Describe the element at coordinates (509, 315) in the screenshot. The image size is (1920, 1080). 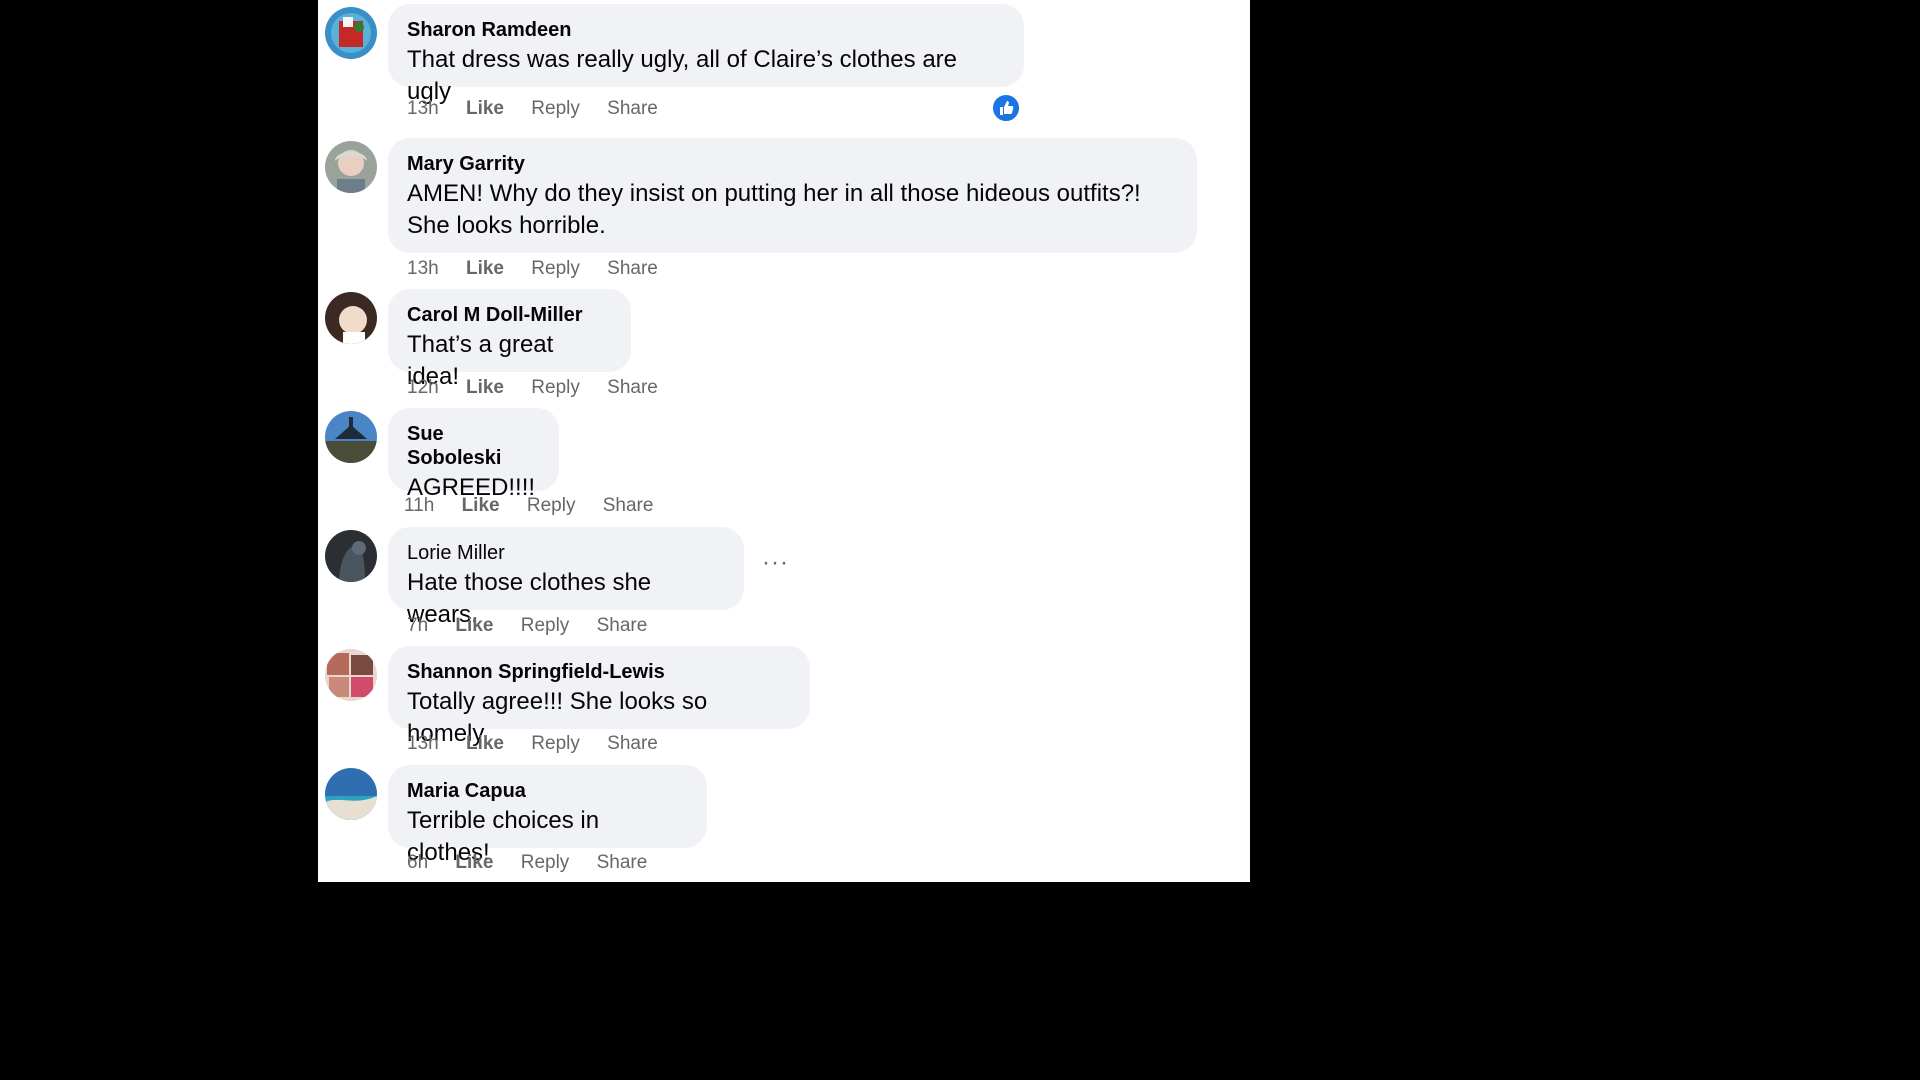
I see `commenter-name: Carol M Doll-Miller` at that location.